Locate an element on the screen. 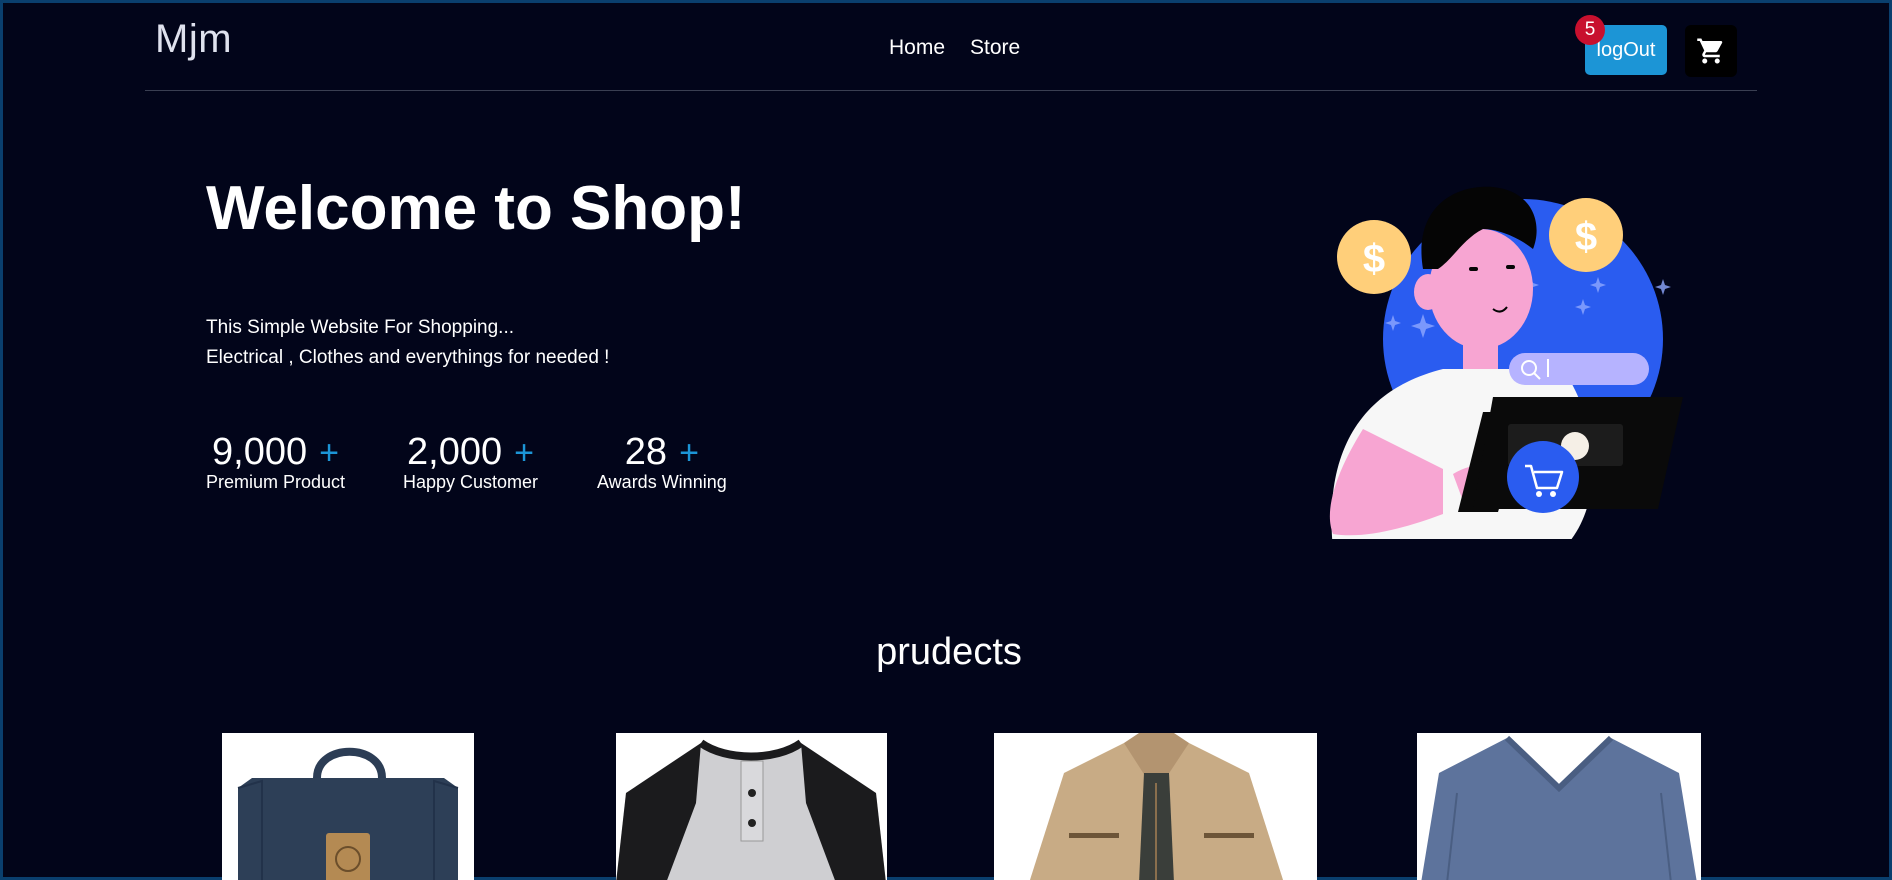 Image resolution: width=1892 pixels, height=880 pixels. stat-value: 2,000 is located at coordinates (455, 452).